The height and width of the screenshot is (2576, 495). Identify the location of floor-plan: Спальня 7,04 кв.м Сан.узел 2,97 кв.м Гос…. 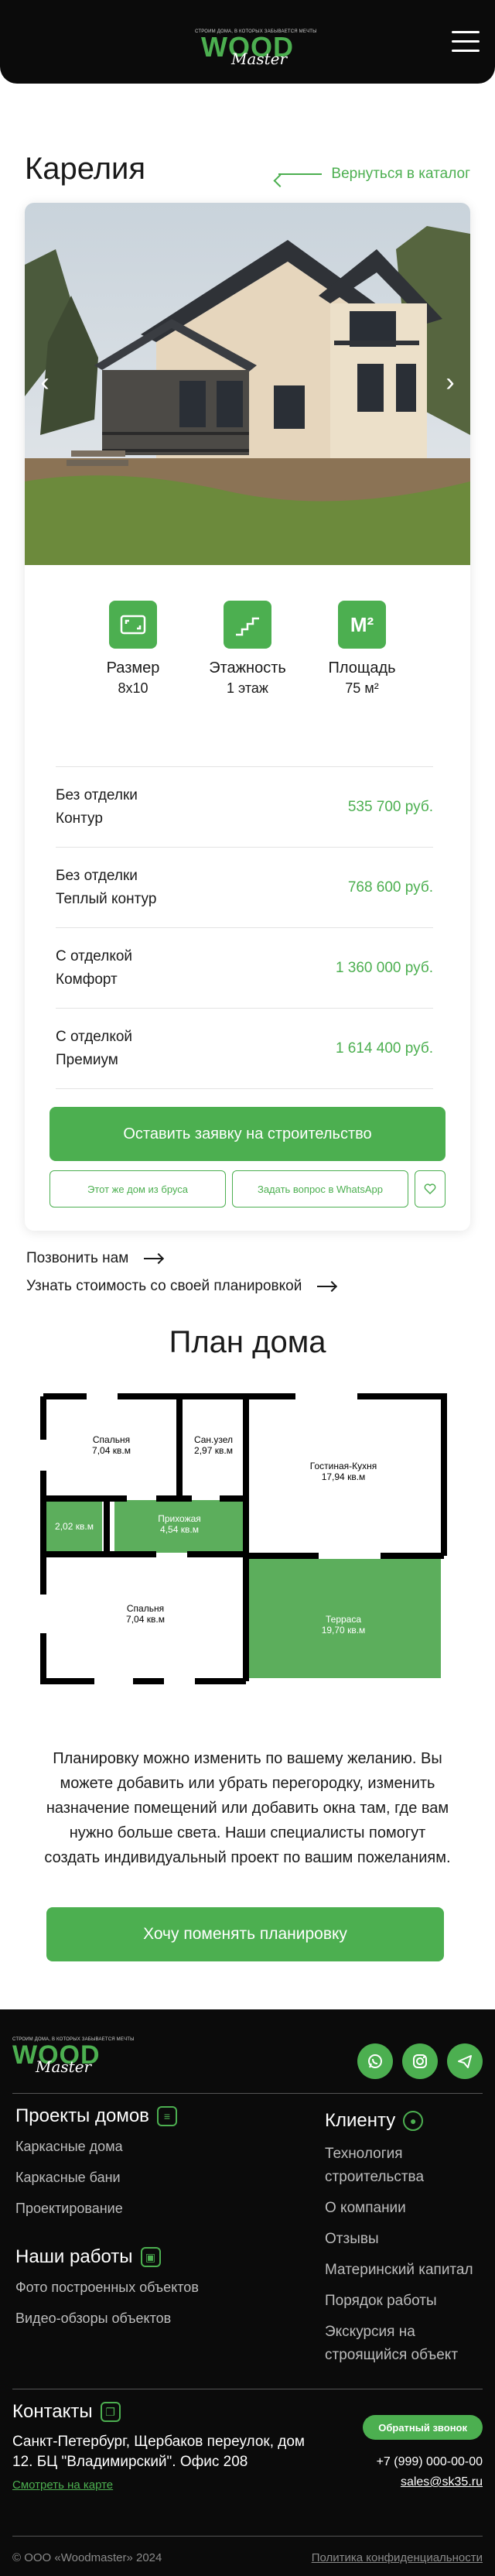
(244, 1538).